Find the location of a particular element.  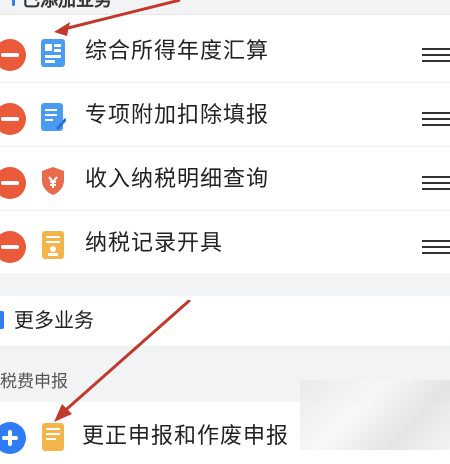

list-item-label: 收入纳税明细查询 is located at coordinates (177, 180).